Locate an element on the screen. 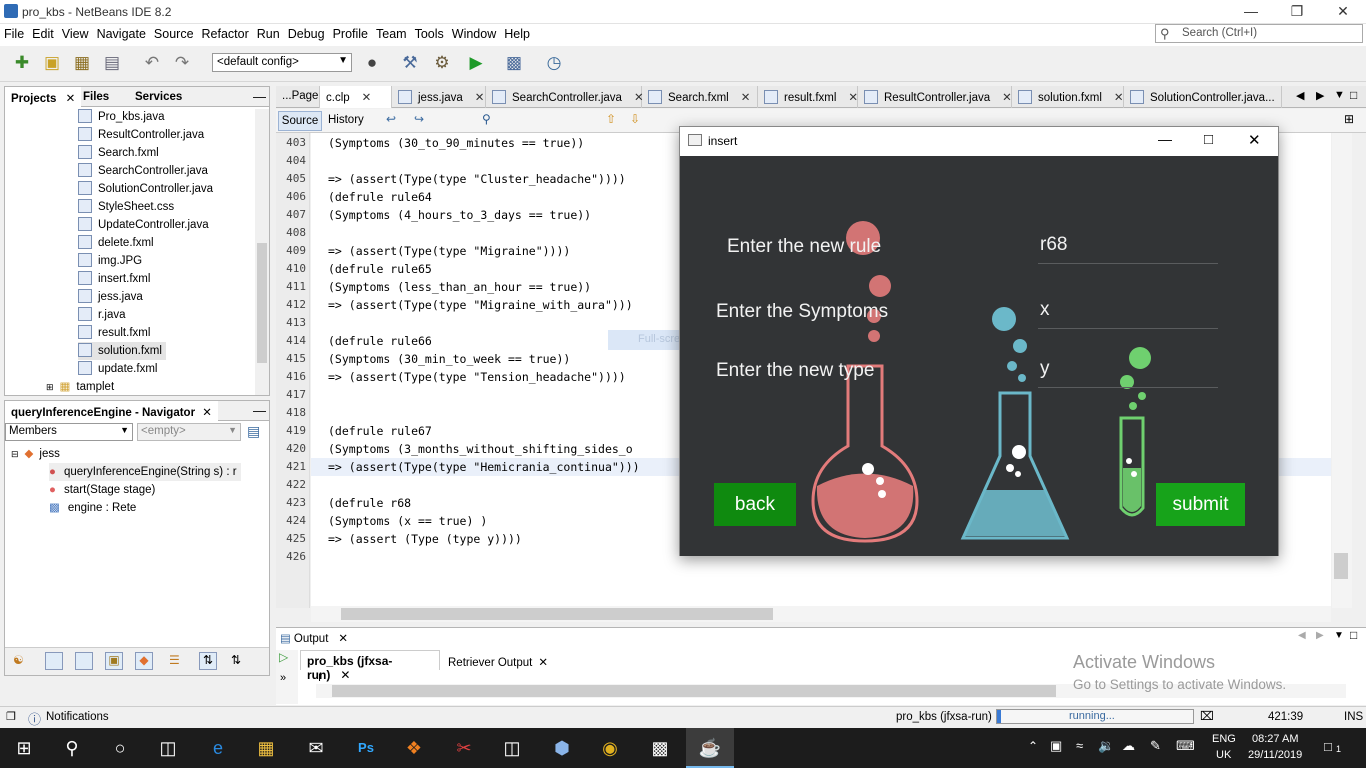 Image resolution: width=1366 pixels, height=768 pixels. java-app-icon: ☕ is located at coordinates (710, 748).